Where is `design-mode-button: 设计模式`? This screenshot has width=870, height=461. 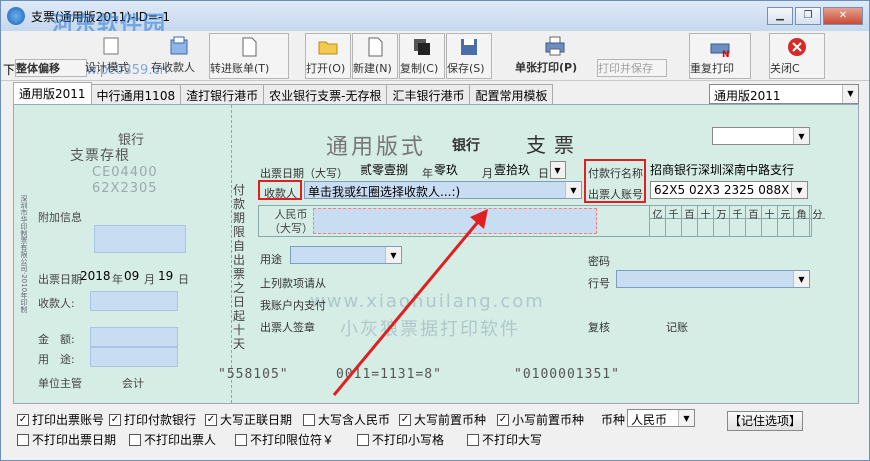
design-mode-button: 设计模式 is located at coordinates (111, 56).